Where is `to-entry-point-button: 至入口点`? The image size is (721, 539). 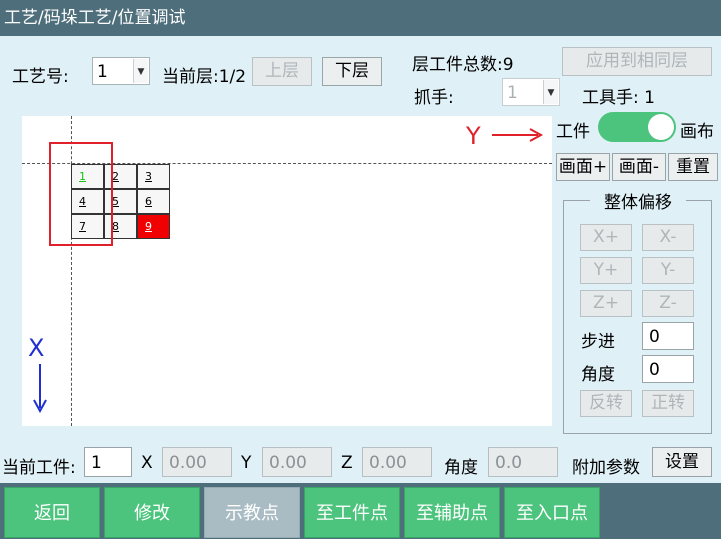
to-entry-point-button: 至入口点 is located at coordinates (552, 512).